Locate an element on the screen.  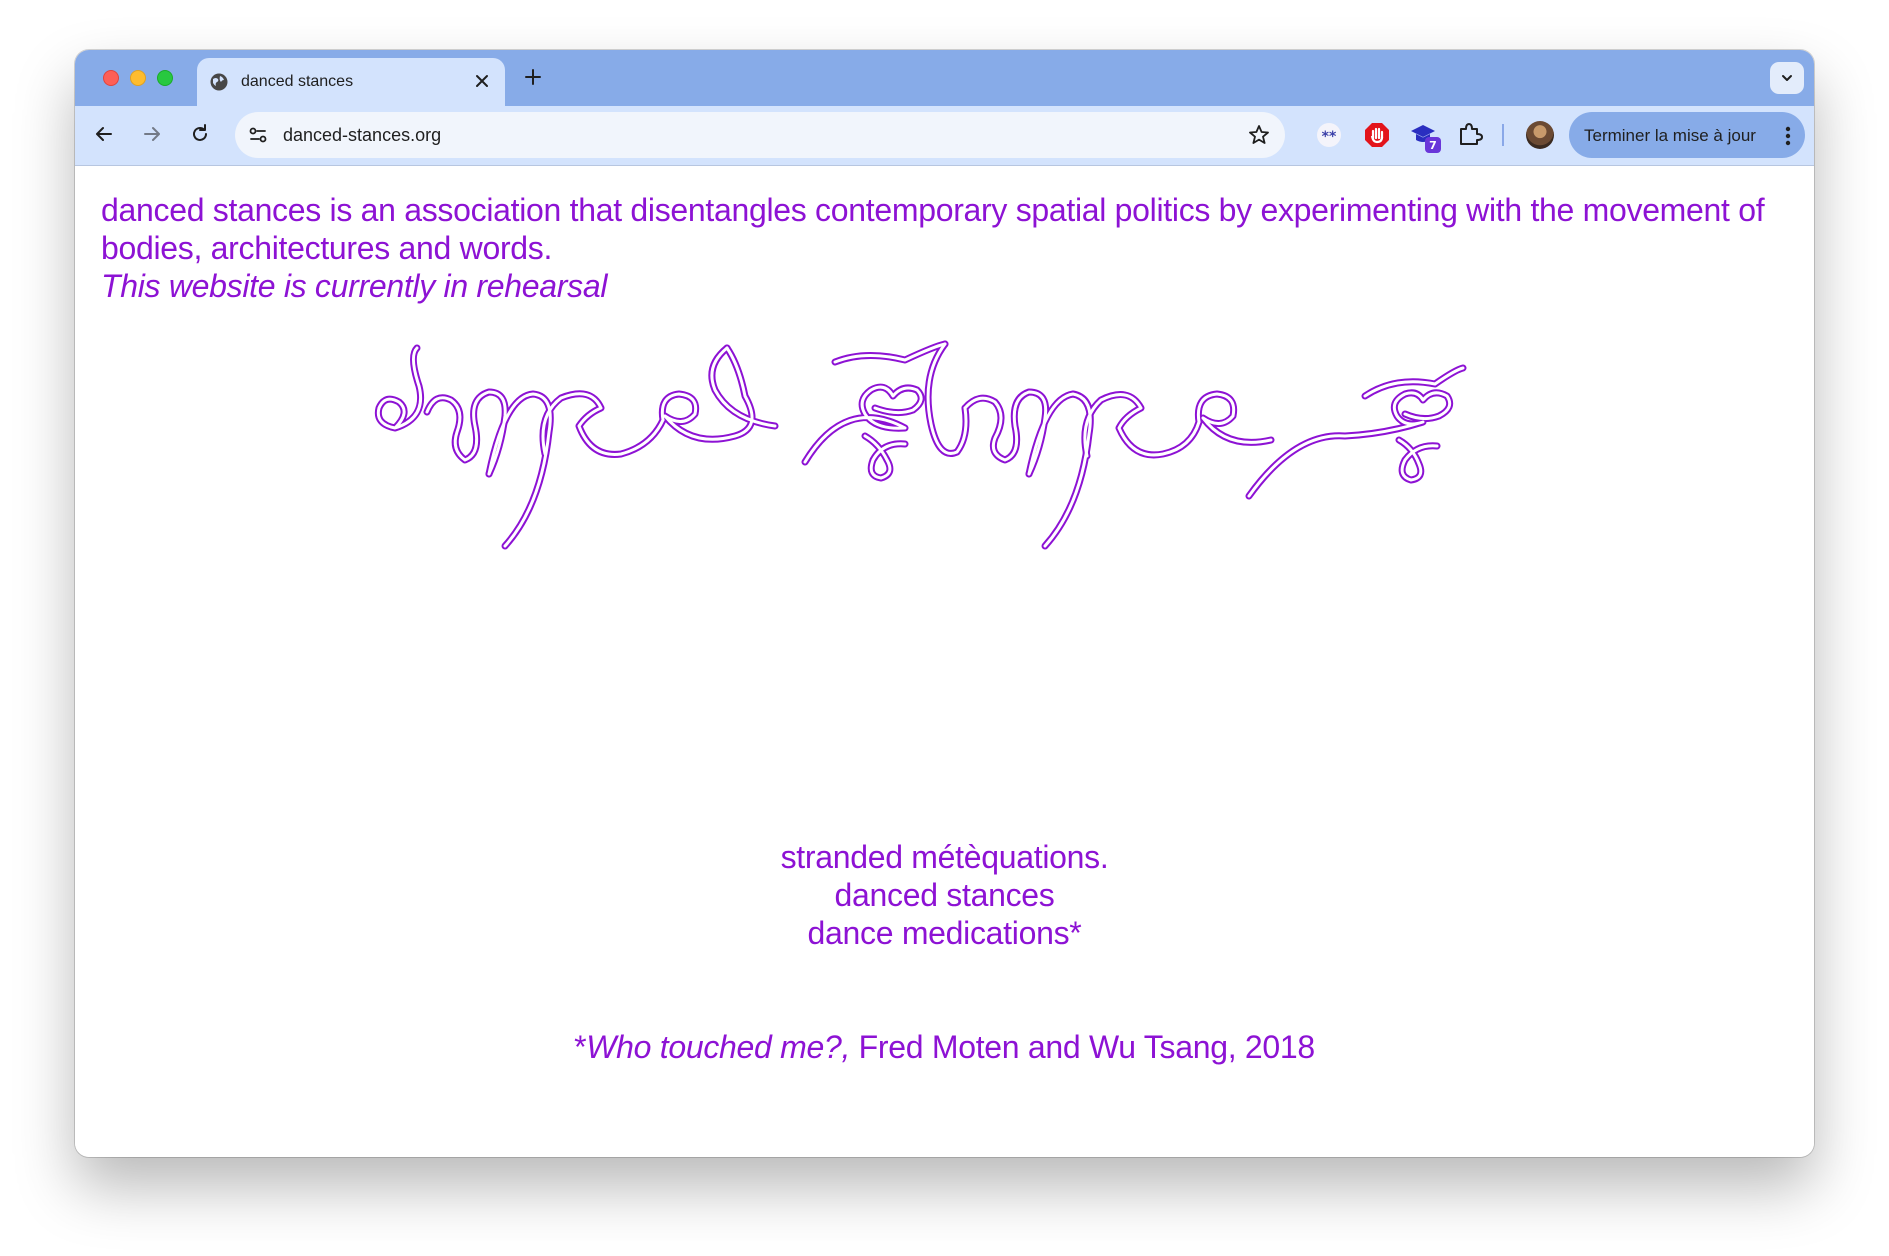
tagline-line: dance medications* is located at coordinates (944, 933).